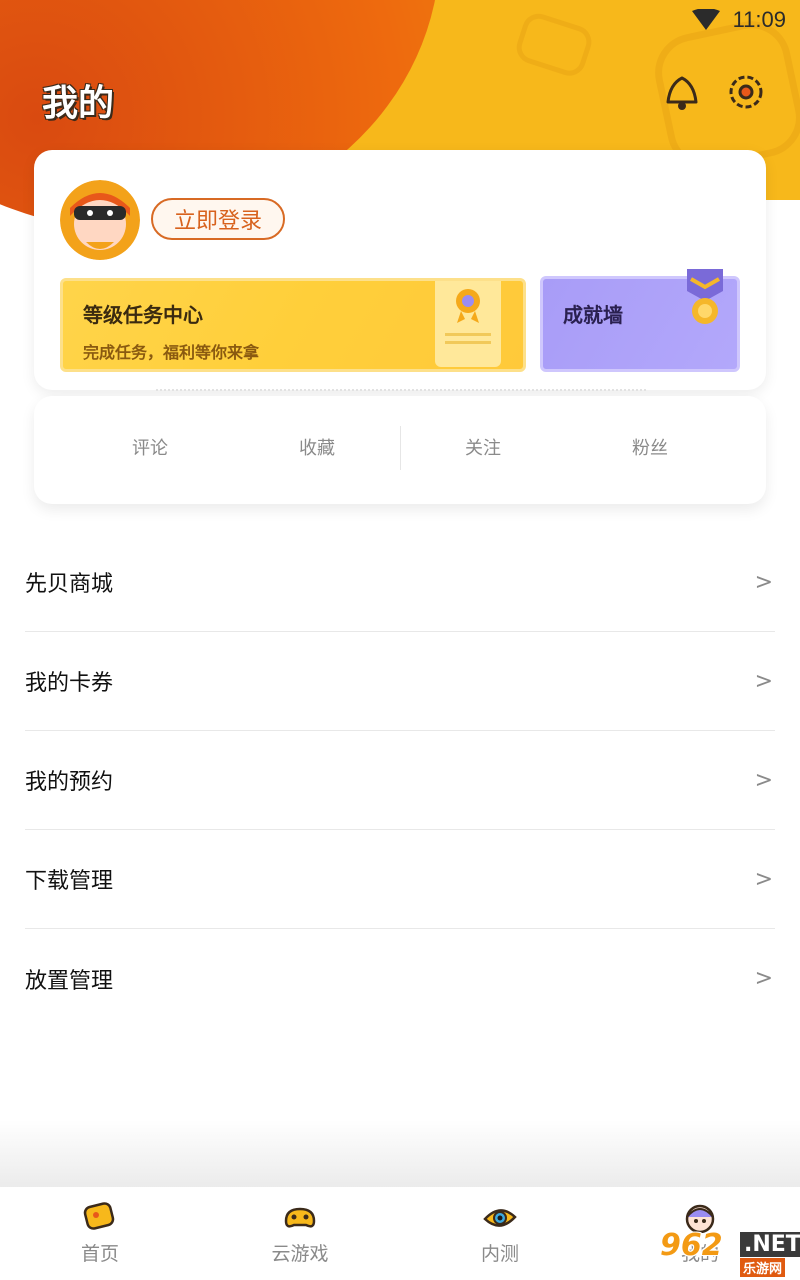  I want to click on achievement-wall-title: 成就墙, so click(593, 315).